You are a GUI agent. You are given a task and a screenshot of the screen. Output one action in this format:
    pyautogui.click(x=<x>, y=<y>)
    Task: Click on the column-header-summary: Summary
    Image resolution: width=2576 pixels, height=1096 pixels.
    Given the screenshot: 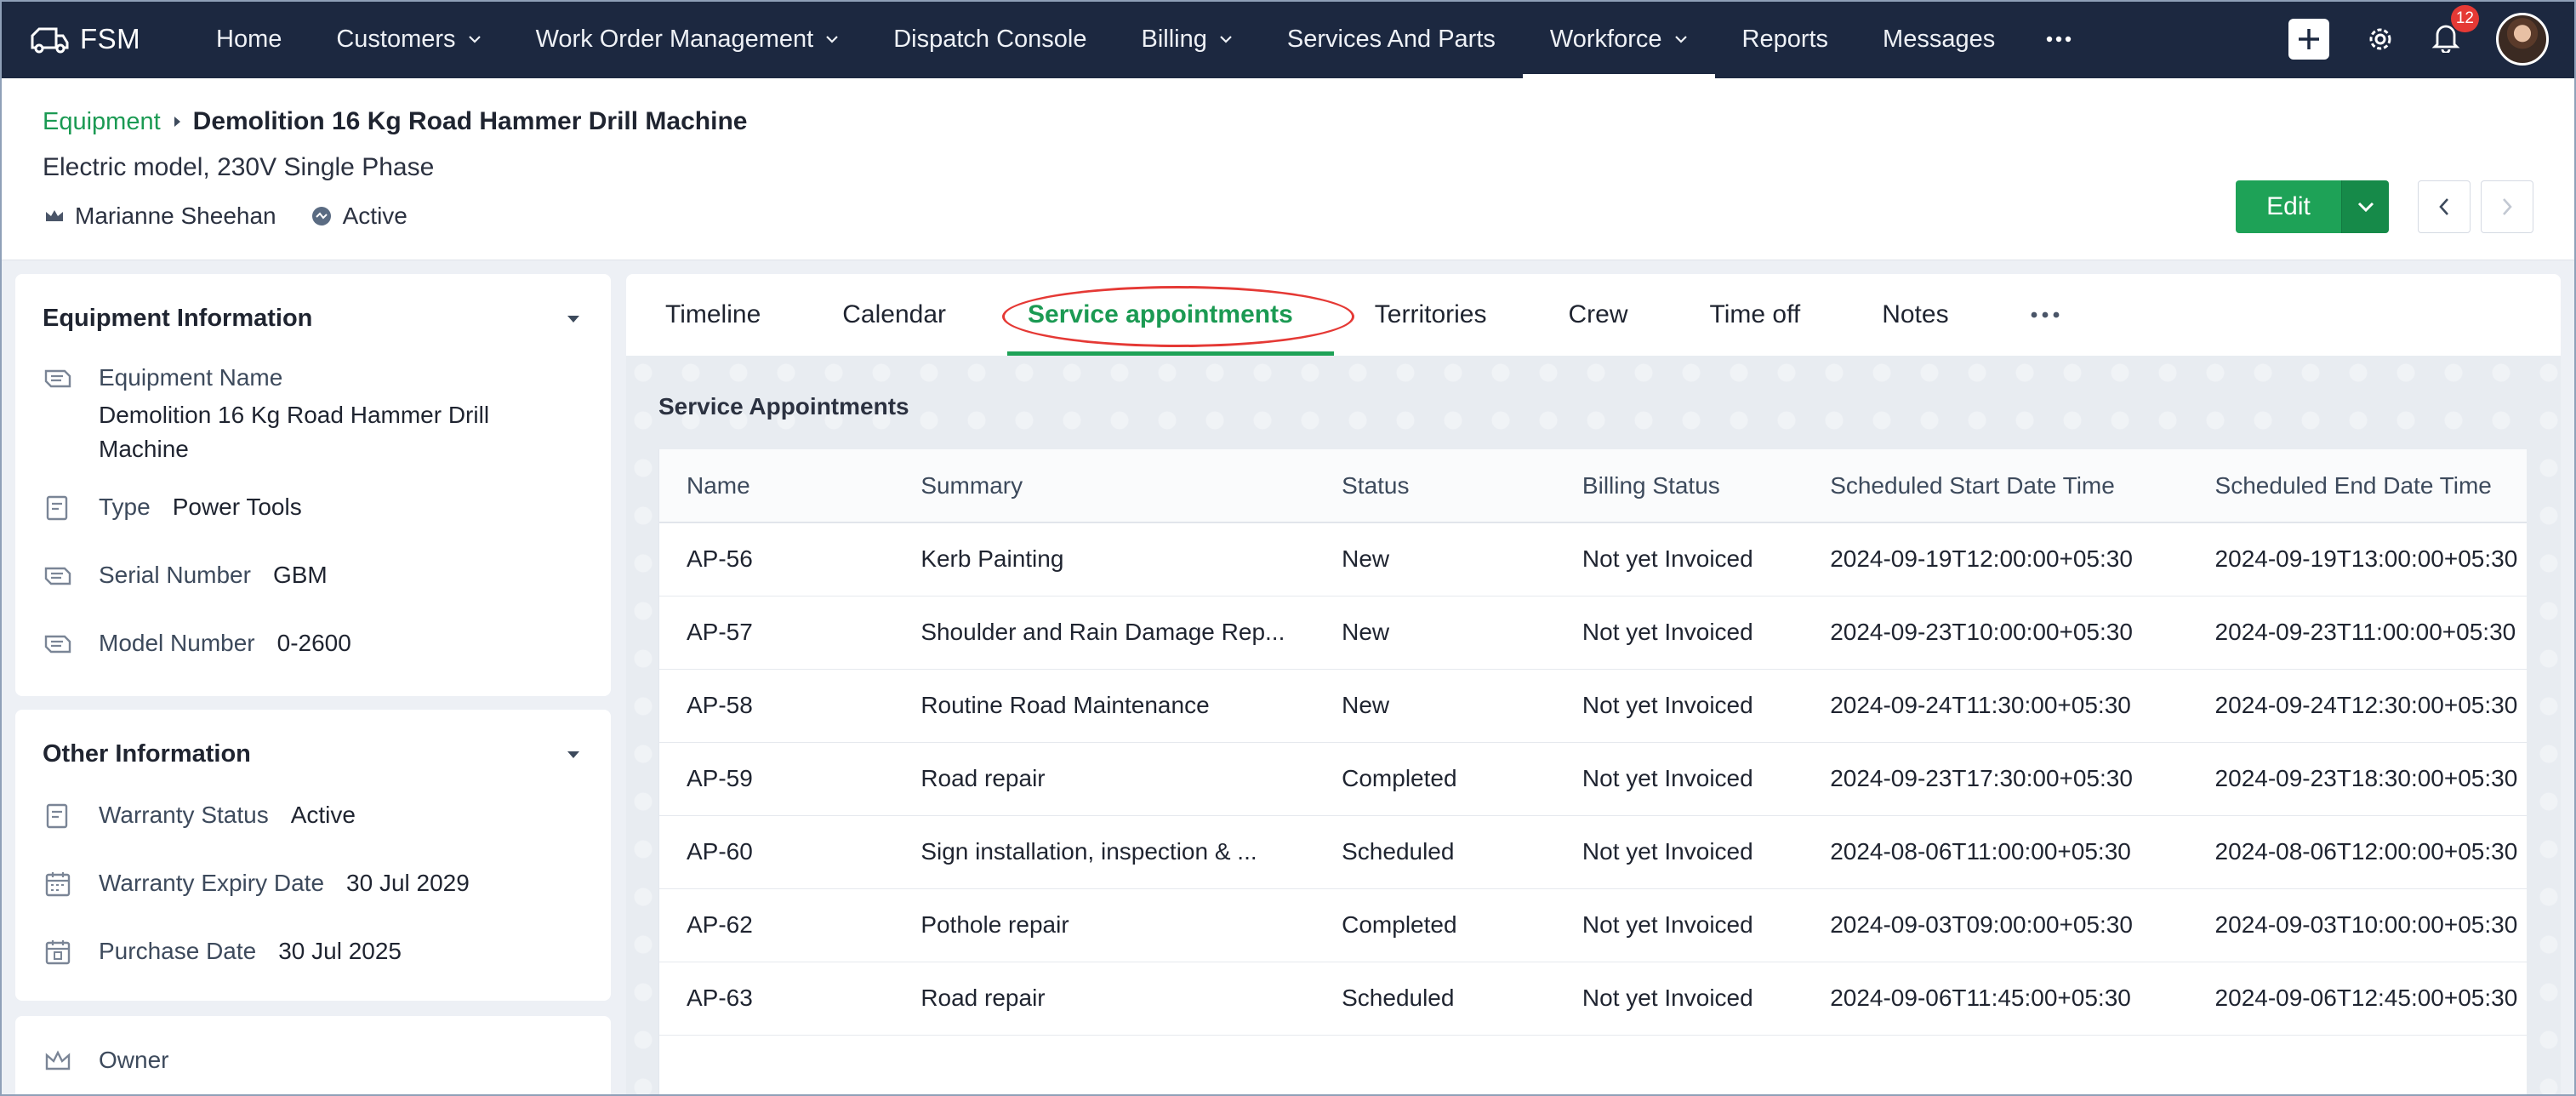 What is the action you would take?
    pyautogui.click(x=1104, y=486)
    